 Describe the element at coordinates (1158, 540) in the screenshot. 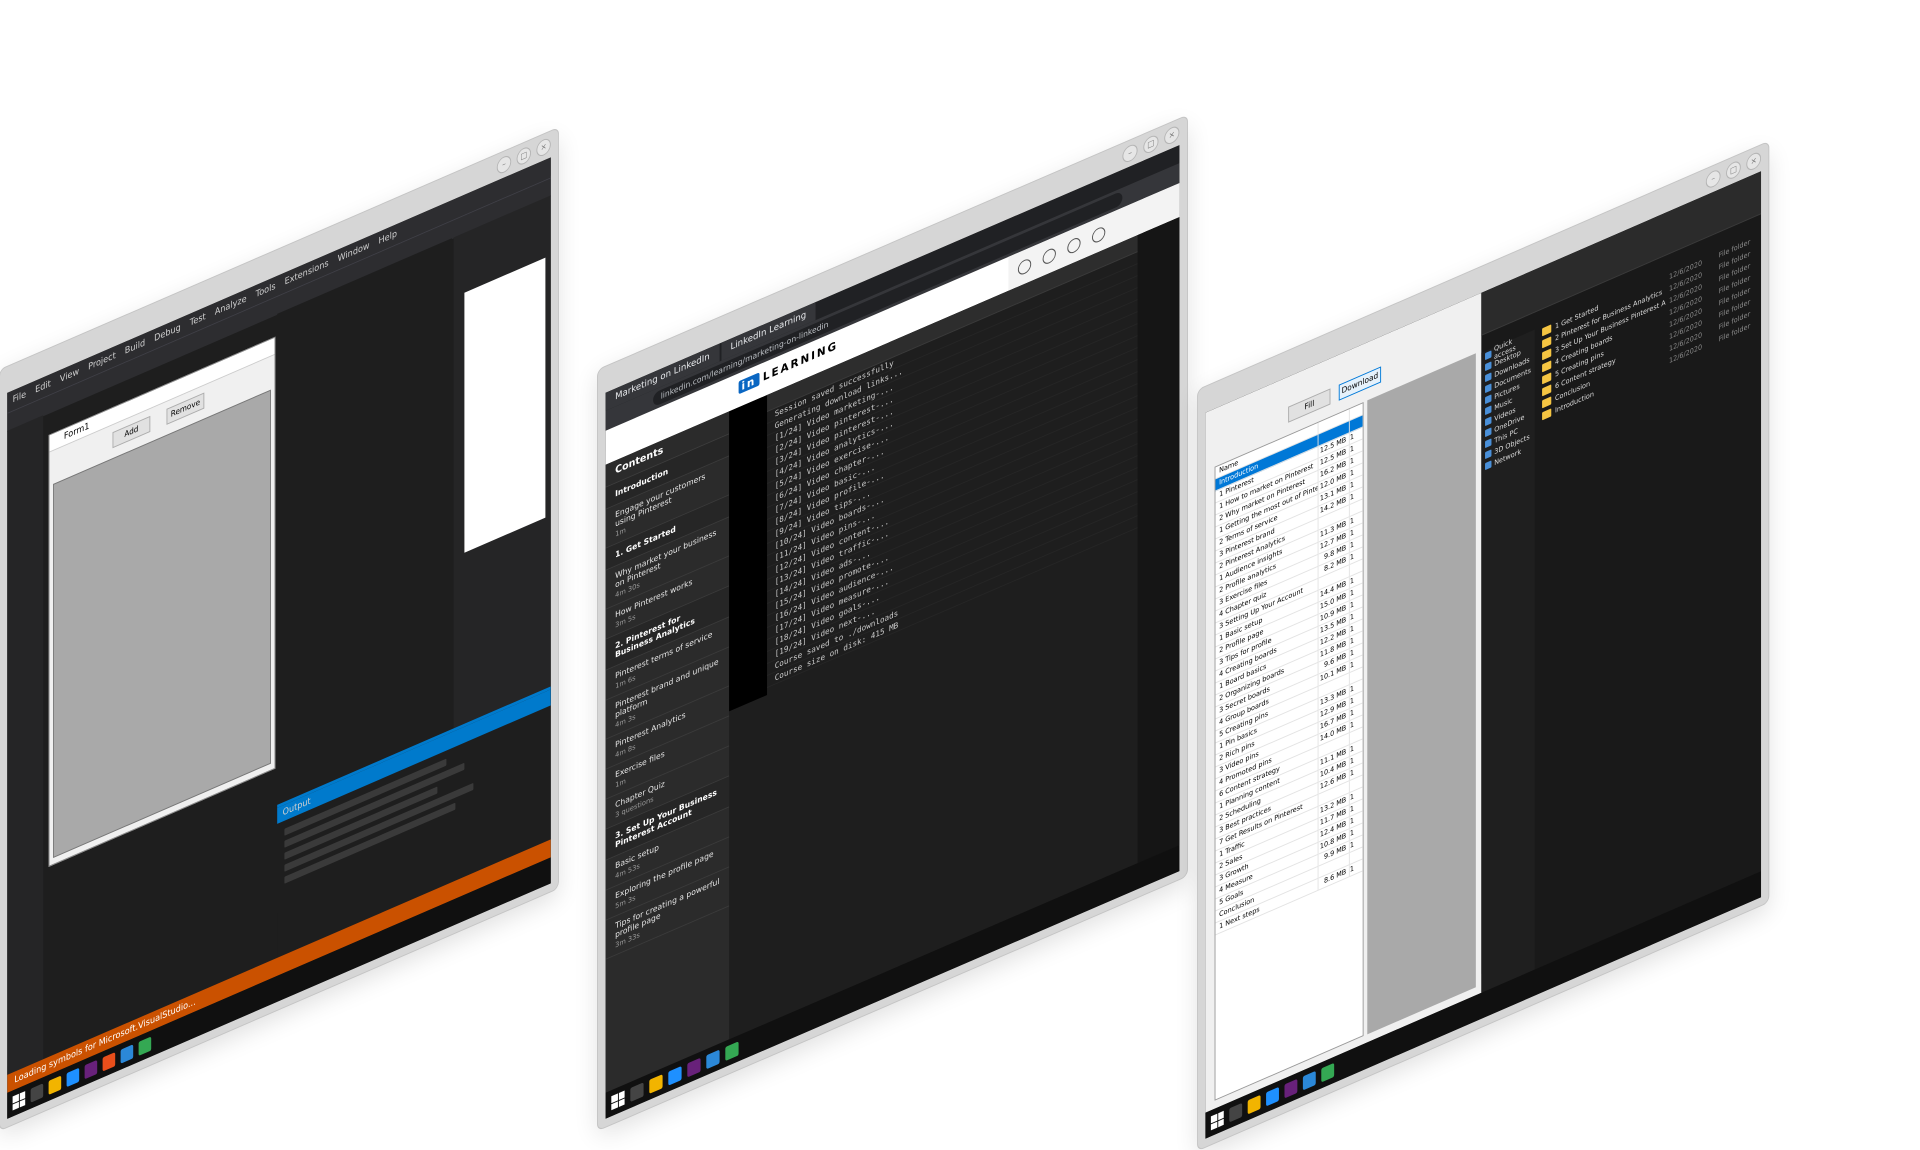

I see `side-panel` at that location.